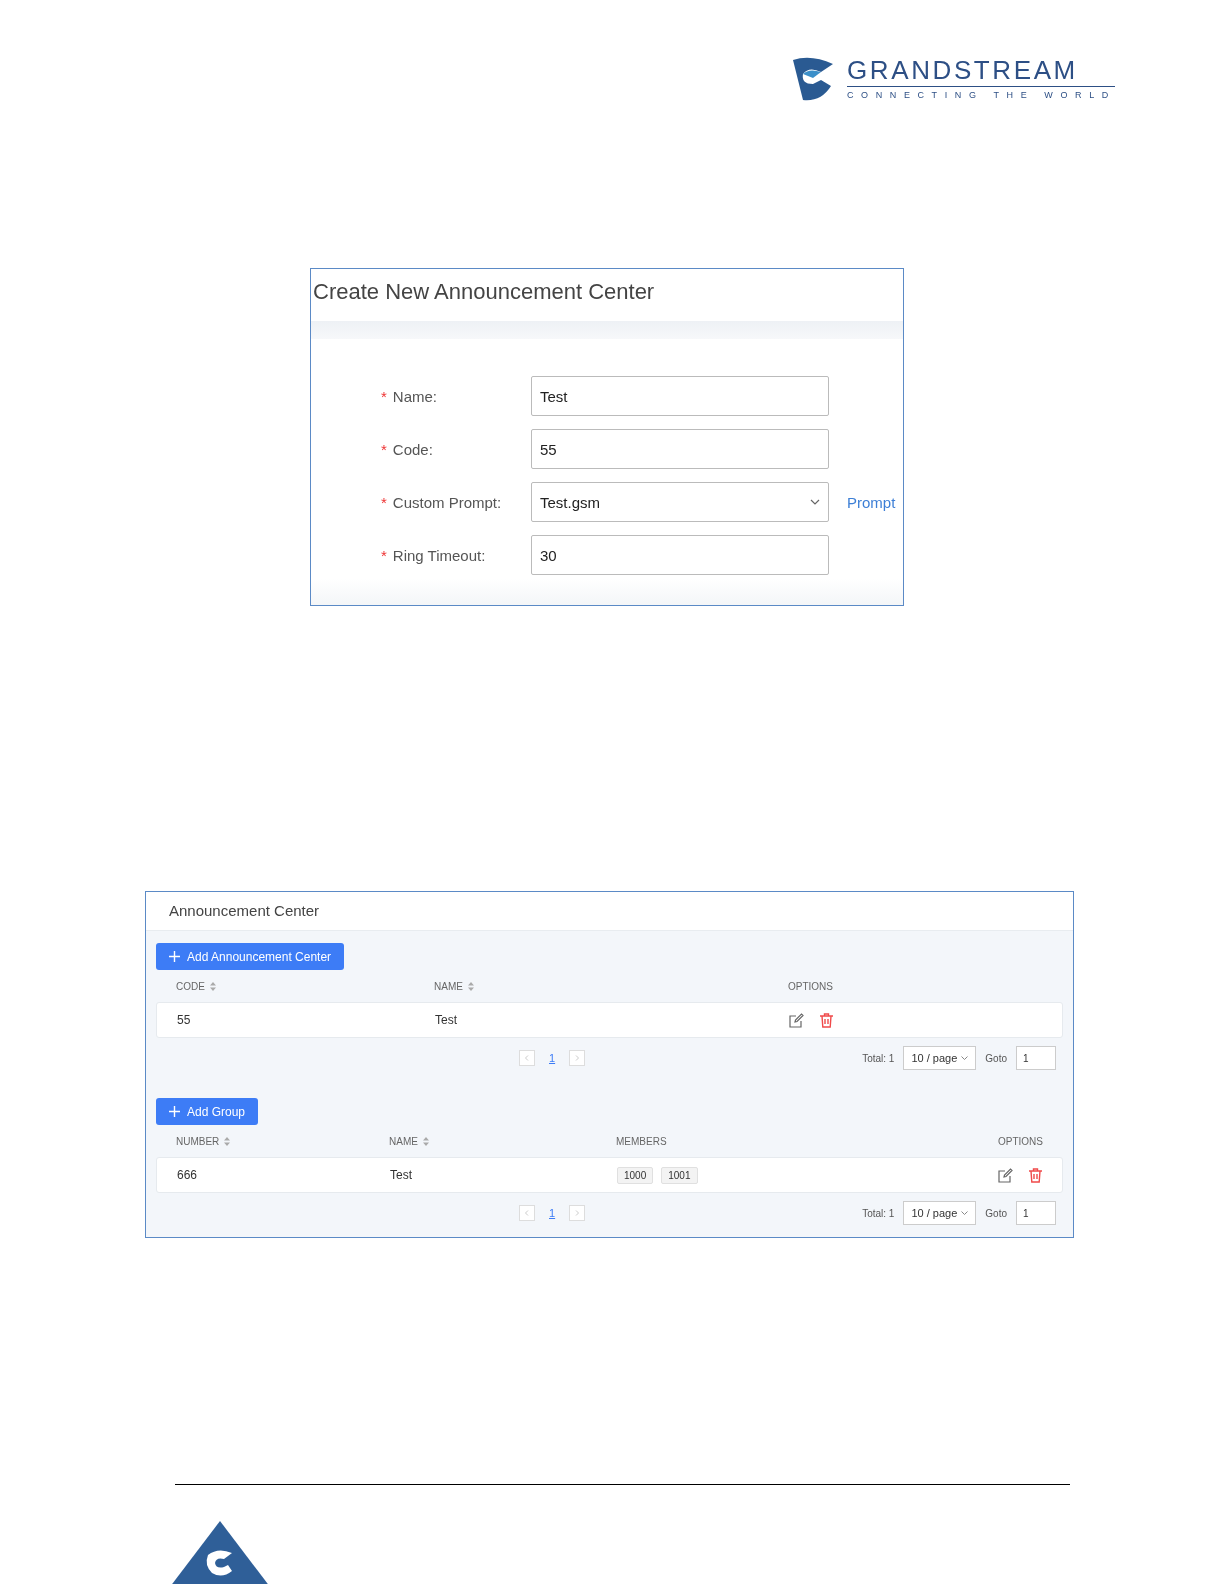  What do you see at coordinates (641, 1141) in the screenshot?
I see `column-header: MEMBERS` at bounding box center [641, 1141].